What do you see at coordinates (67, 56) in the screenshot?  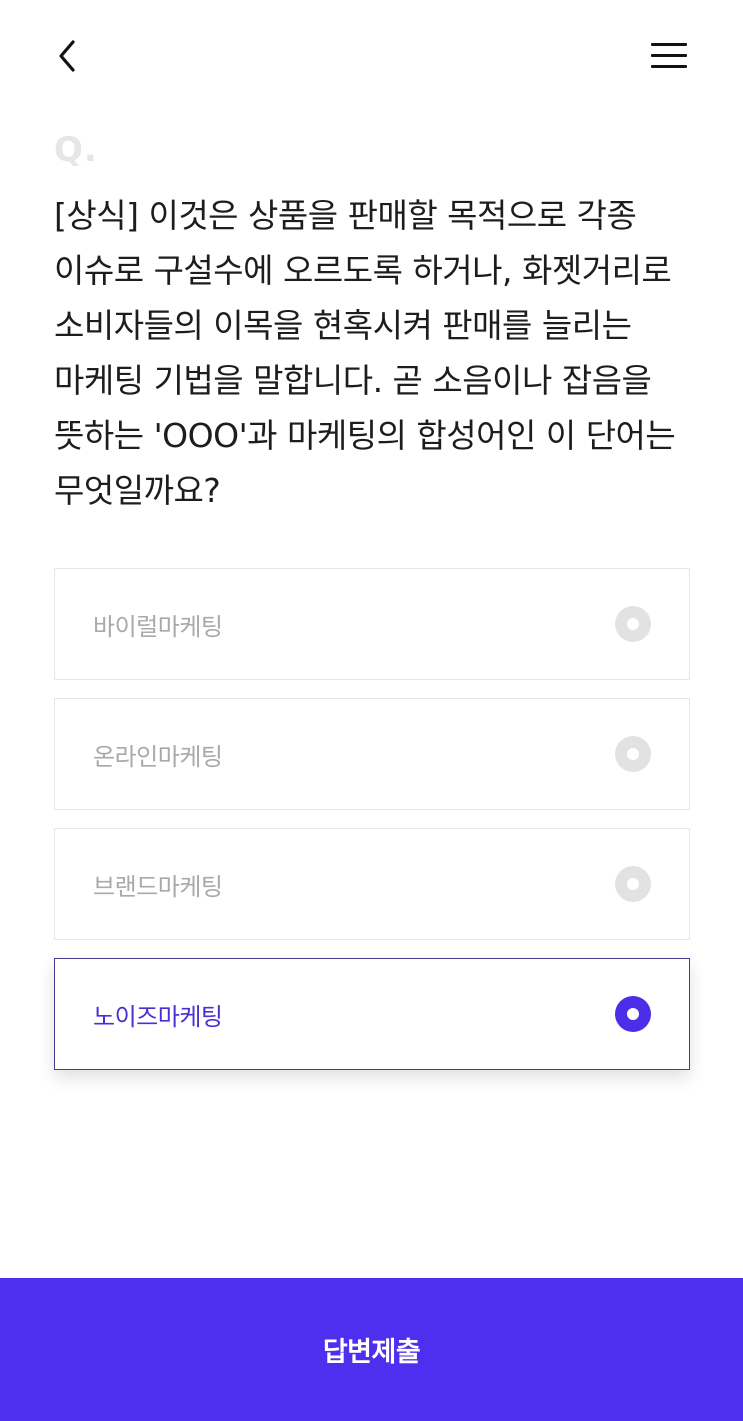 I see `chevron-left-icon` at bounding box center [67, 56].